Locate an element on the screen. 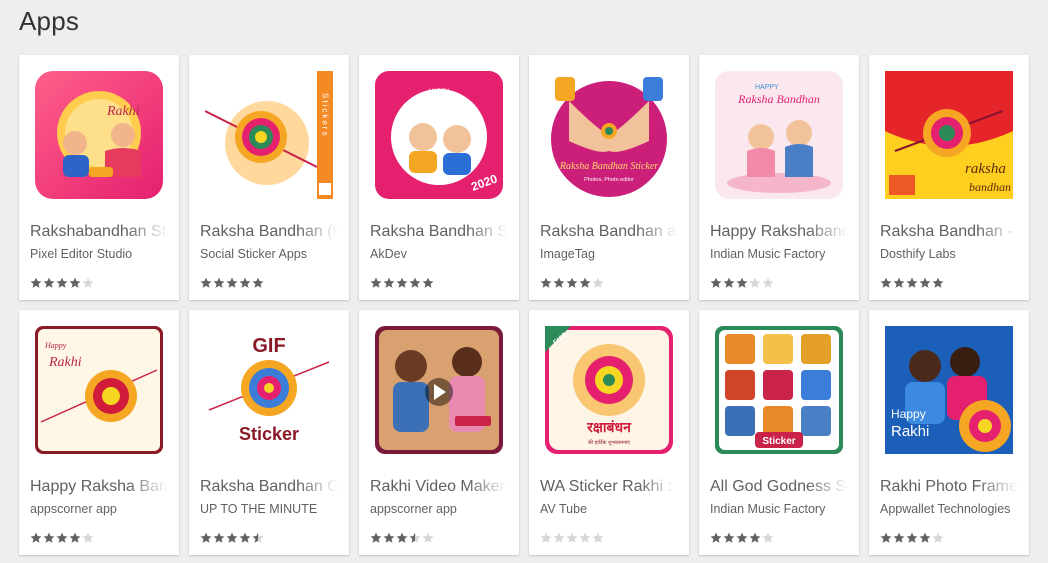 This screenshot has height=563, width=1048. happy-raksha-bandhan-icon: HAPPY Raksha Bandhan is located at coordinates (779, 135).